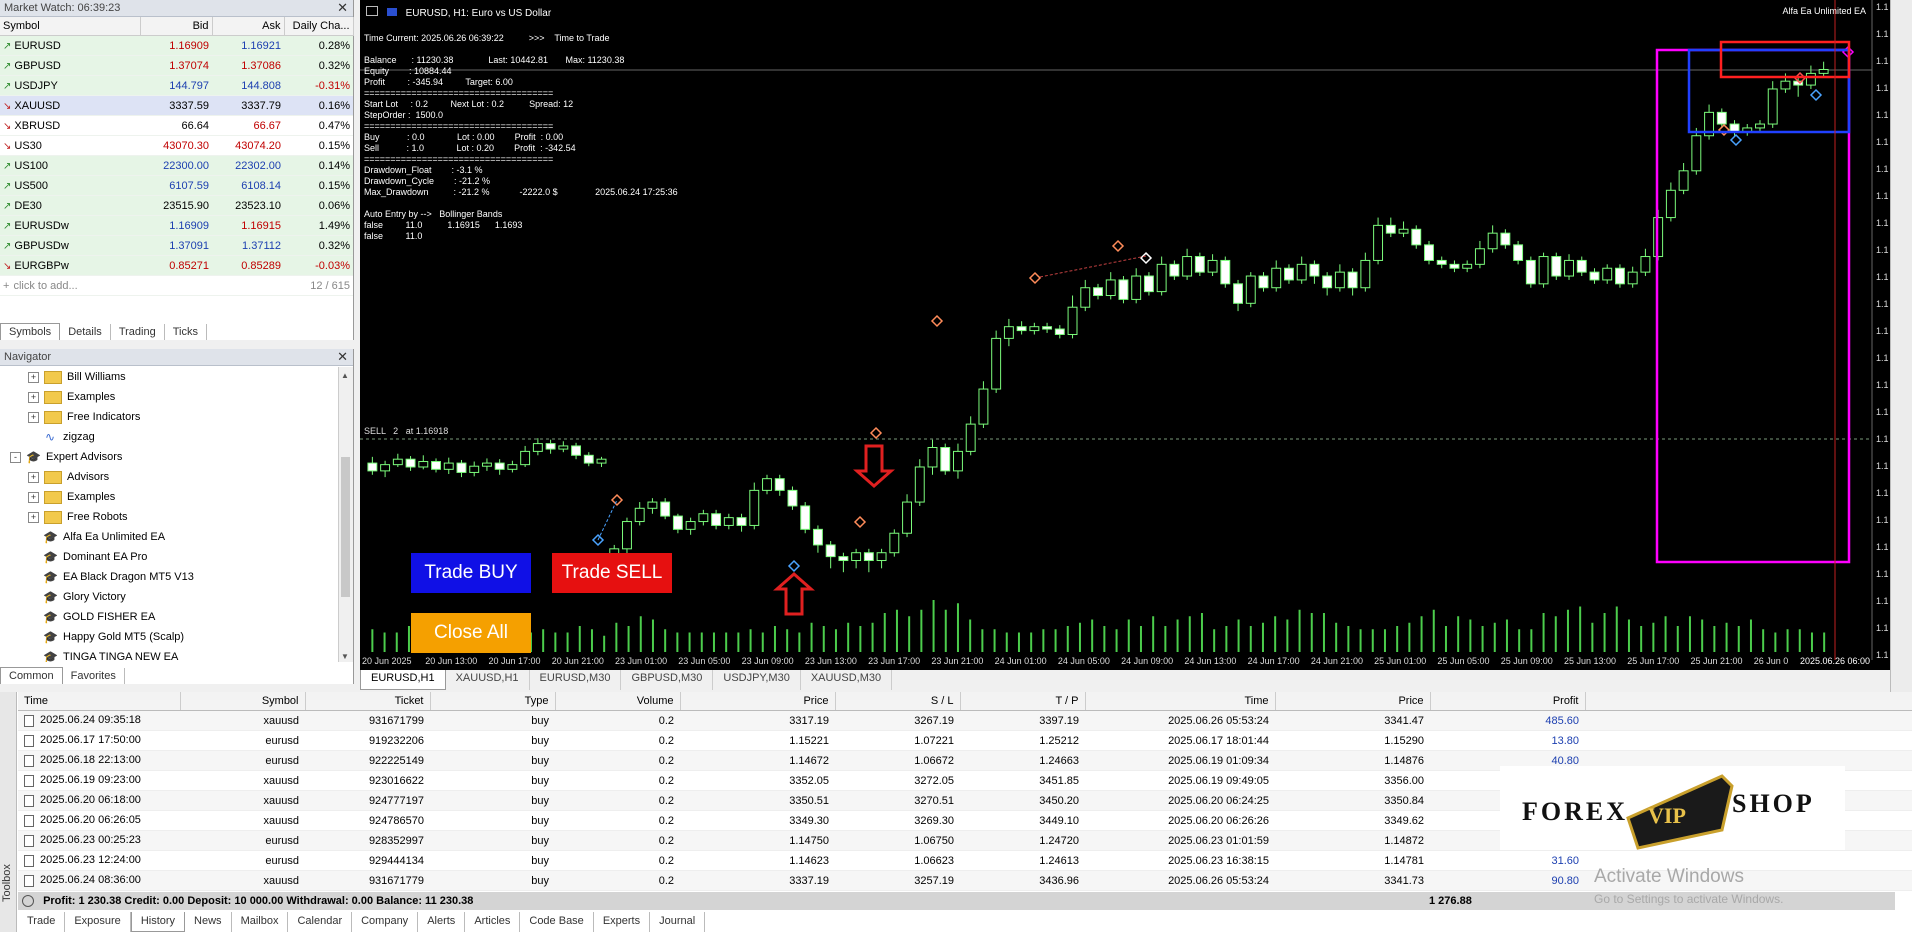  Describe the element at coordinates (15, 457) in the screenshot. I see `collapse-icon: -` at that location.